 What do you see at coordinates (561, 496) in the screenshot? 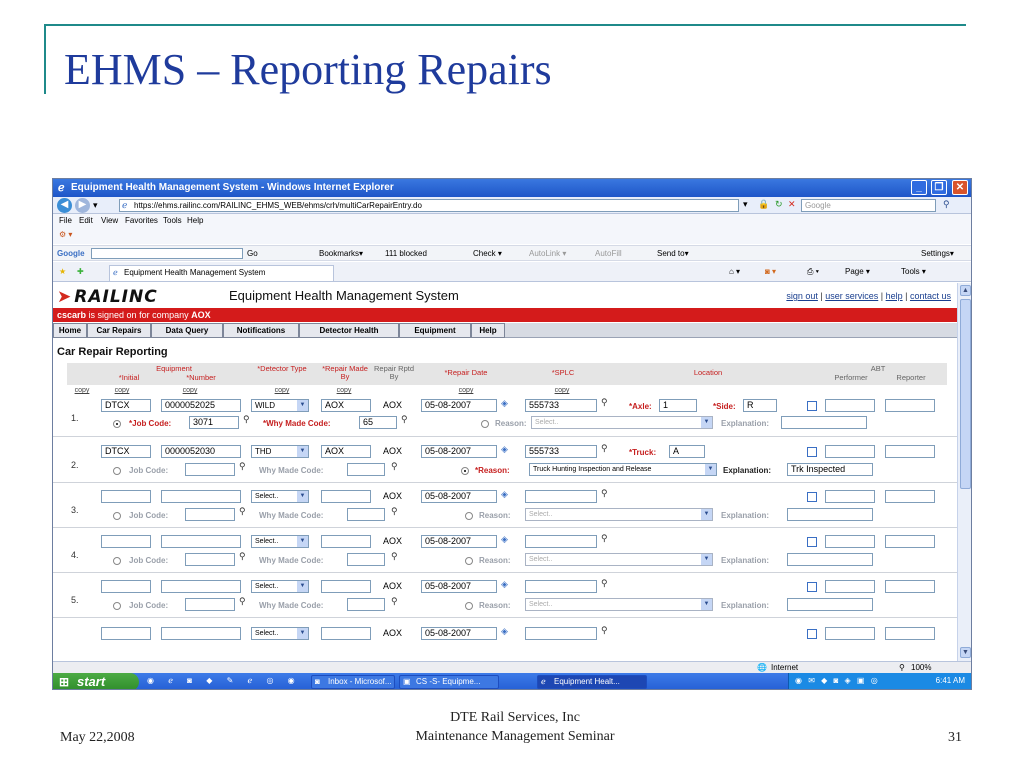
I see `row3-splc-input` at bounding box center [561, 496].